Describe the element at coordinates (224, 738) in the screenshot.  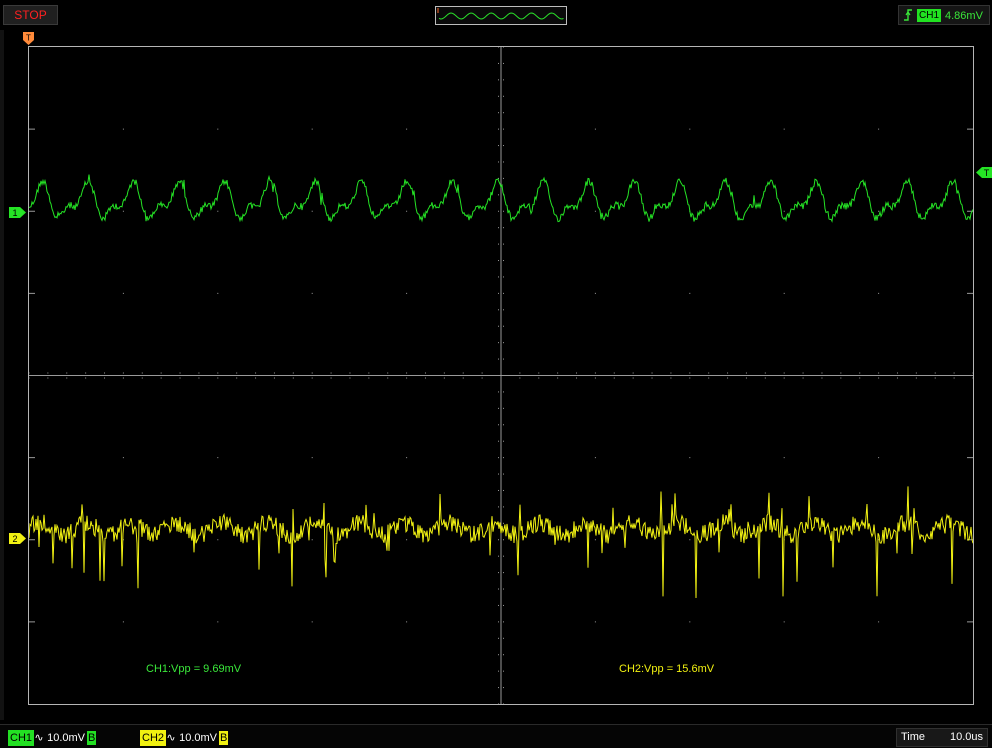
I see `ch2-bandwidth-limit: B` at that location.